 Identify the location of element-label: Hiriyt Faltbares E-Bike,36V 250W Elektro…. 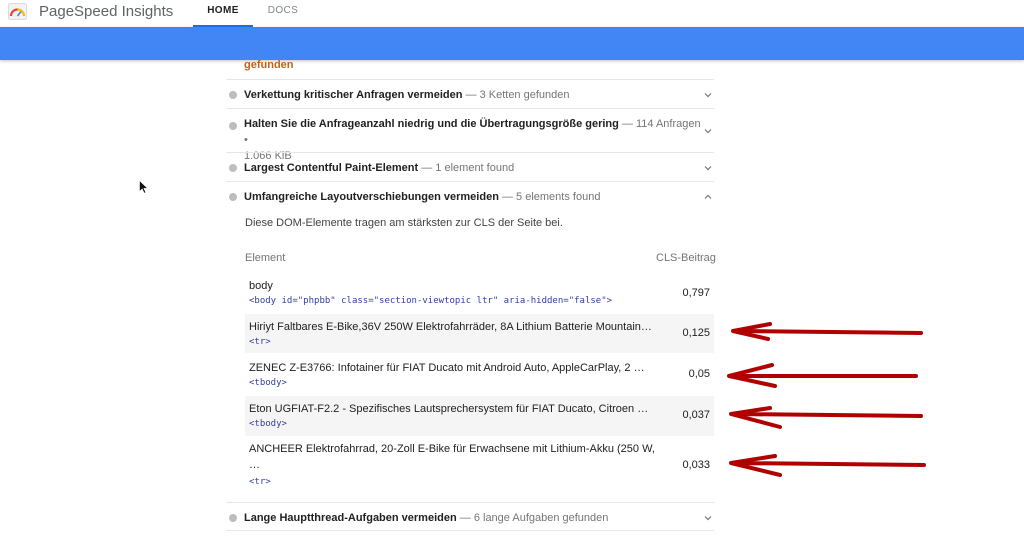
(450, 327).